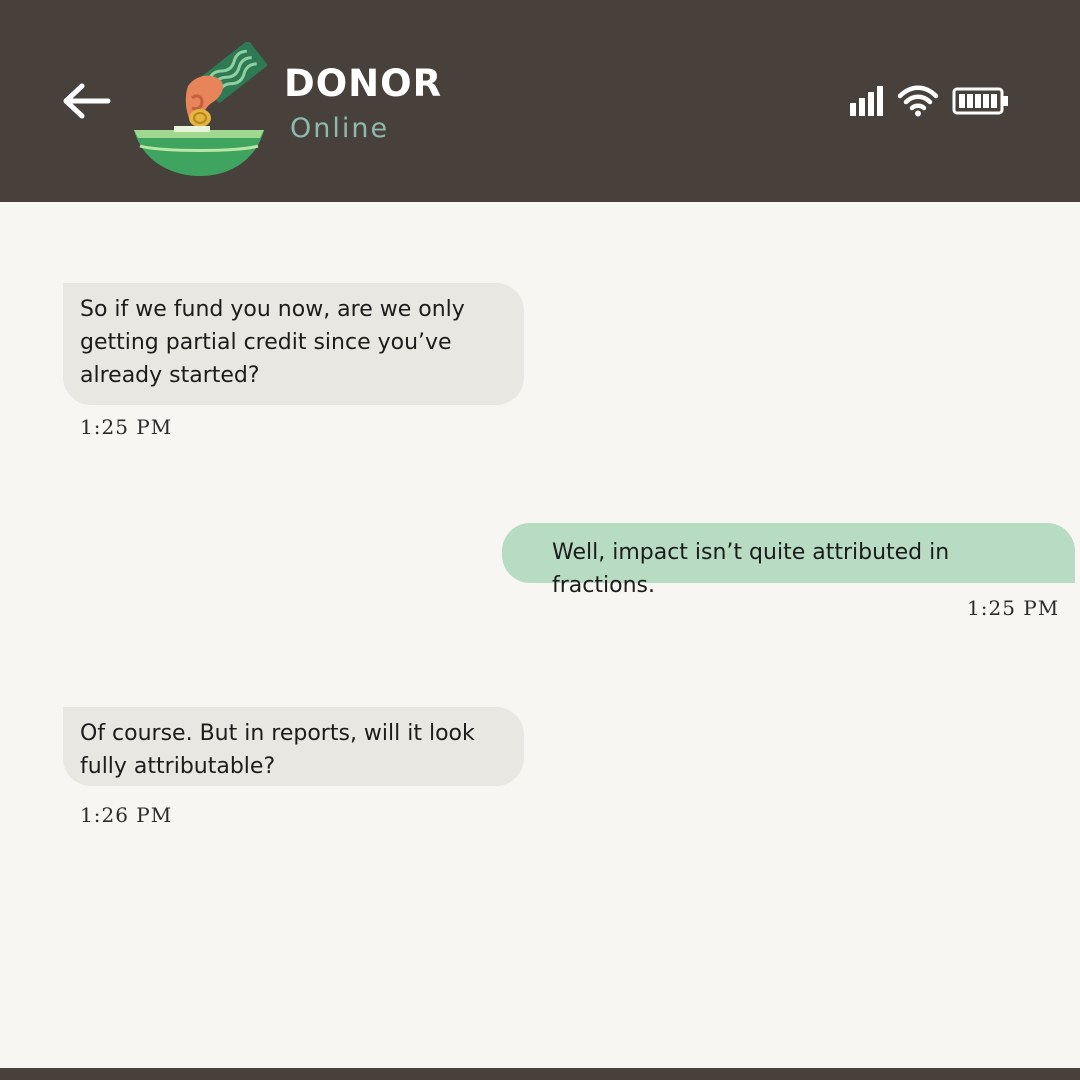 Image resolution: width=1080 pixels, height=1080 pixels. I want to click on donation-logo-icon, so click(201, 109).